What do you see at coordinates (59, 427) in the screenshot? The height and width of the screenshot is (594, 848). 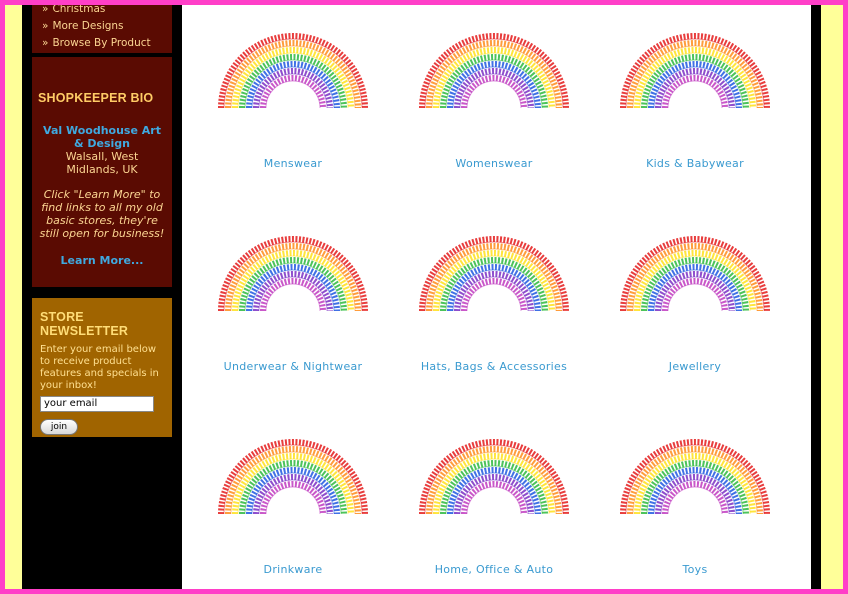 I see `join-button: join` at bounding box center [59, 427].